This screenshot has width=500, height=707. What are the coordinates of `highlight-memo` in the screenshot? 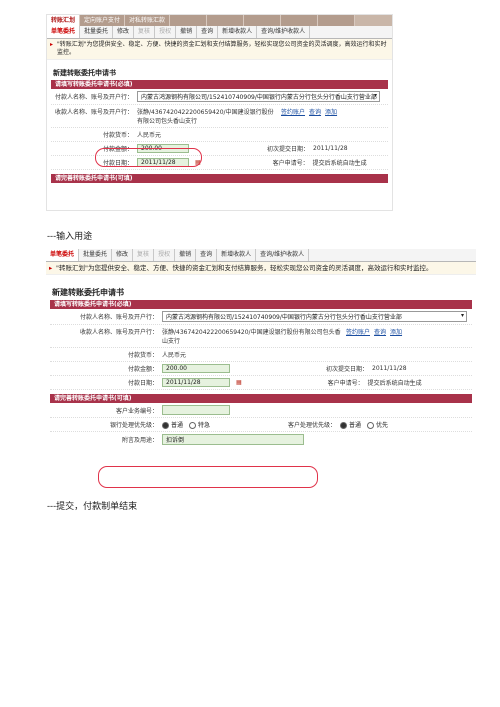 It's located at (208, 477).